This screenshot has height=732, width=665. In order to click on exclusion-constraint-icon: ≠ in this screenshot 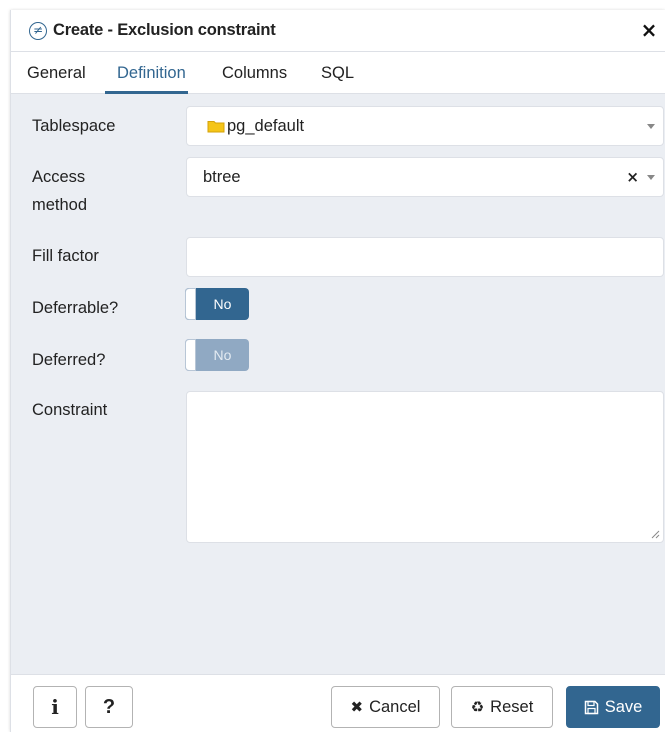, I will do `click(38, 31)`.